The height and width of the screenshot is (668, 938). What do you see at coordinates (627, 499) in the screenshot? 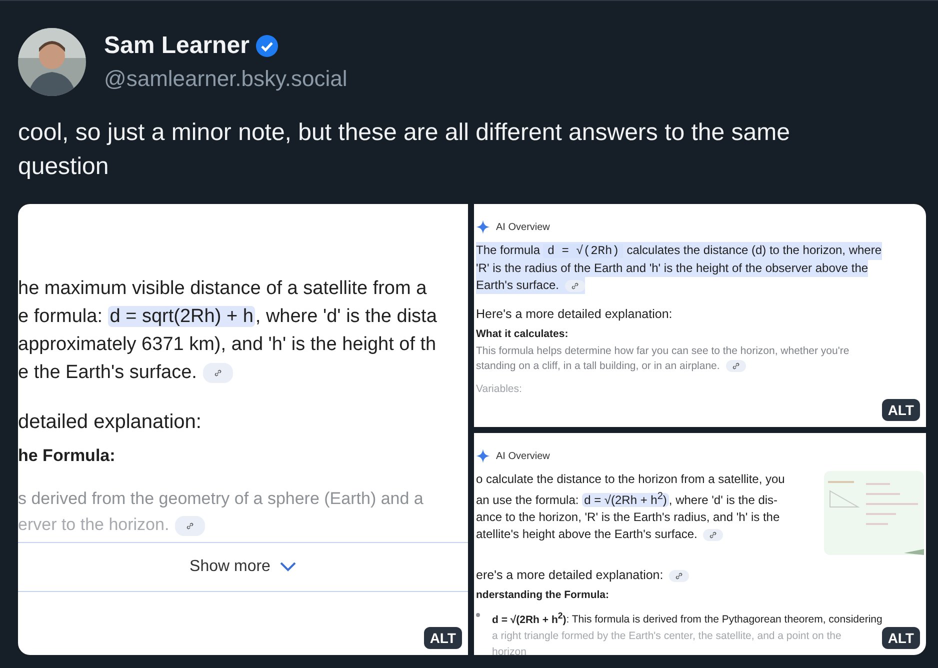
I see `paragraph-line: an use the formula: d = √(2Rh + h$^{2}$) , where 'd' is the dis-` at bounding box center [627, 499].